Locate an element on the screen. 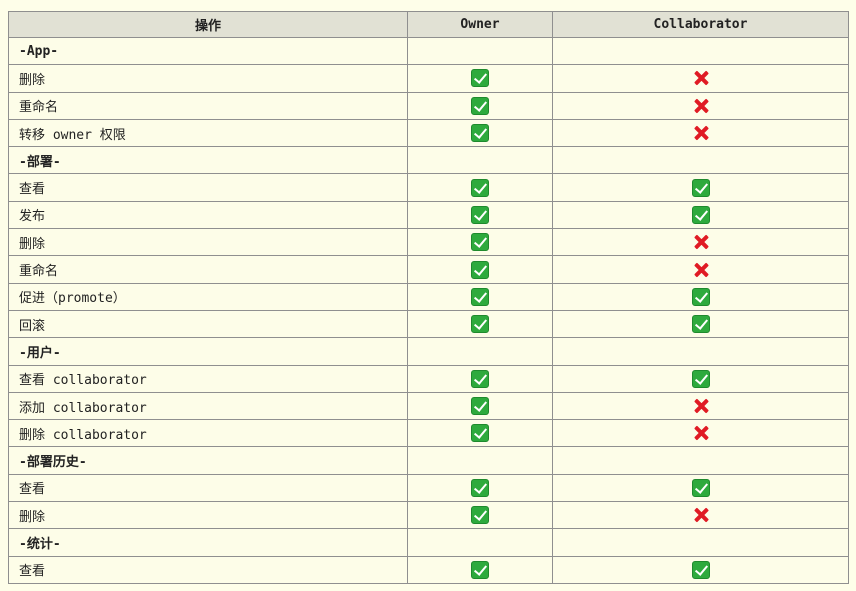 Image resolution: width=856 pixels, height=591 pixels. table-row: 转移 owner 权限 is located at coordinates (428, 133).